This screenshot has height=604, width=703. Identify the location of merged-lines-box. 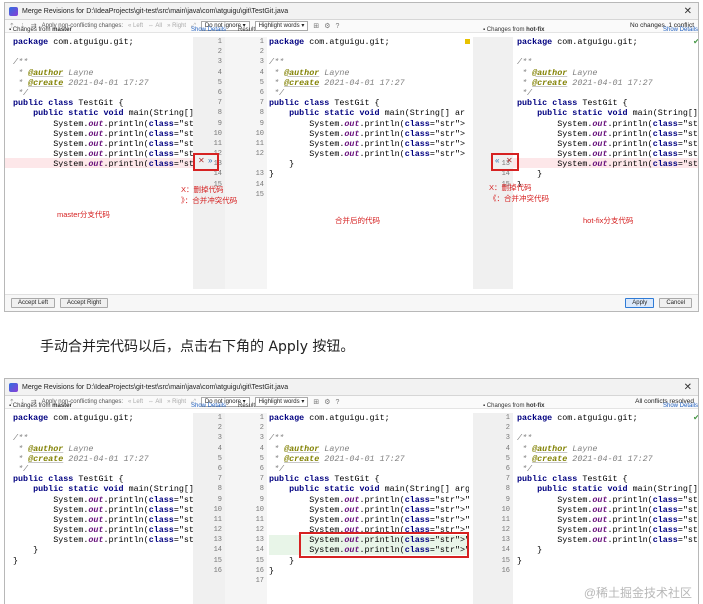
(384, 545).